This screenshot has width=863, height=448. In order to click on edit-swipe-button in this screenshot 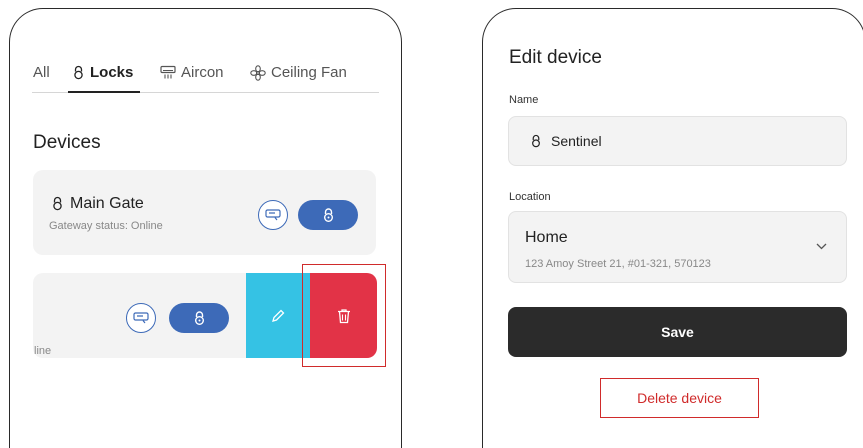, I will do `click(278, 315)`.